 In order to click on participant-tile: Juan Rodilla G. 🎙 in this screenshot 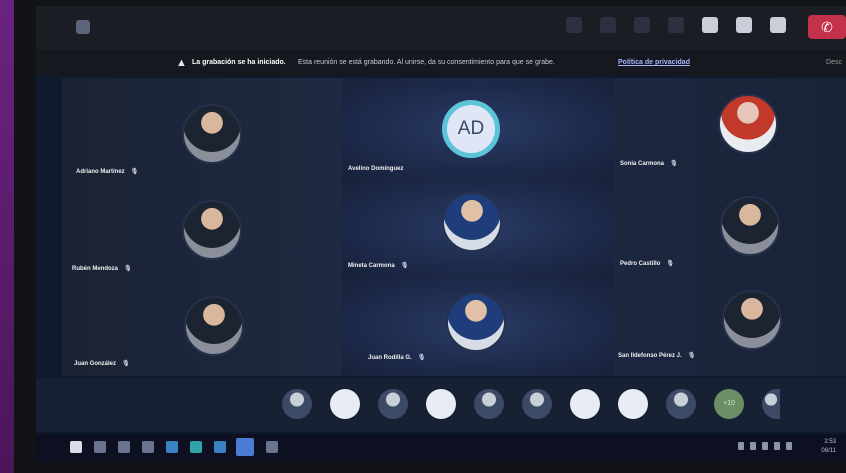, I will do `click(478, 326)`.